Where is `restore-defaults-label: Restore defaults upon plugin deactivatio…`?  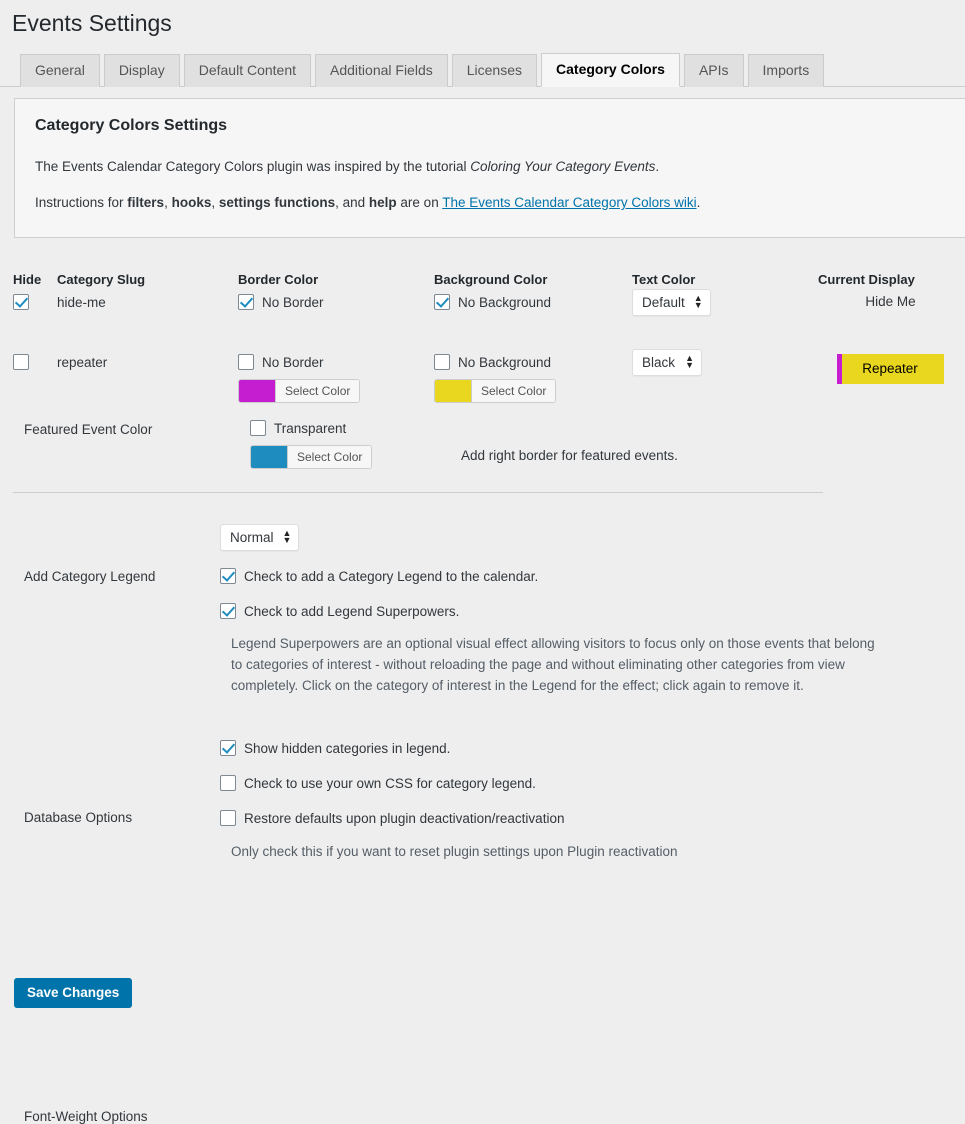
restore-defaults-label: Restore defaults upon plugin deactivatio… is located at coordinates (404, 818).